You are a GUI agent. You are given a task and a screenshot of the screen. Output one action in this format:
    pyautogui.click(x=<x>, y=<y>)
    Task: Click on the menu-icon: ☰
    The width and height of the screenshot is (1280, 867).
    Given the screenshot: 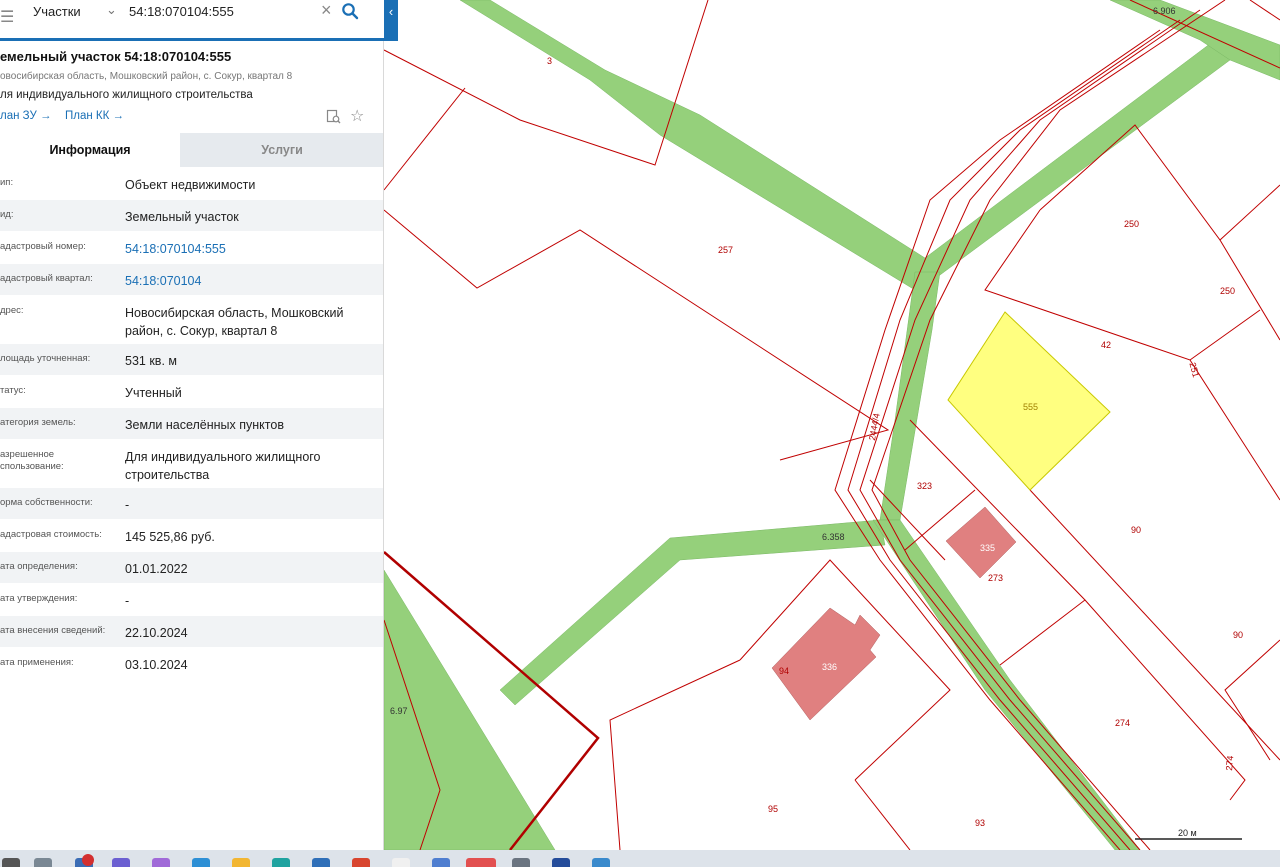 What is the action you would take?
    pyautogui.click(x=8, y=18)
    